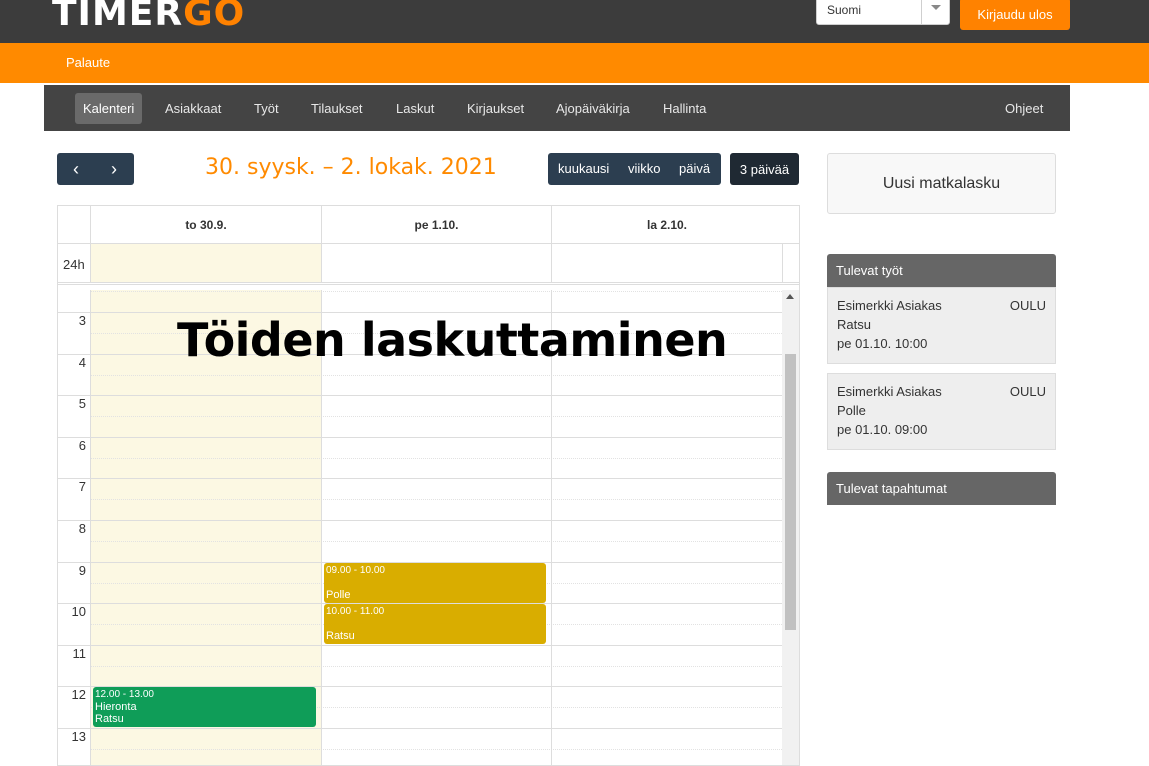 The image size is (1149, 766). What do you see at coordinates (415, 108) in the screenshot?
I see `nav-item-laskut: Laskut` at bounding box center [415, 108].